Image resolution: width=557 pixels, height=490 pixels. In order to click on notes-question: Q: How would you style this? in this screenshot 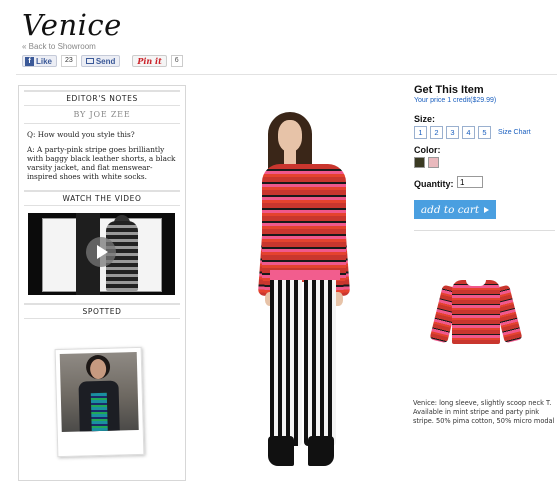, I will do `click(81, 134)`.